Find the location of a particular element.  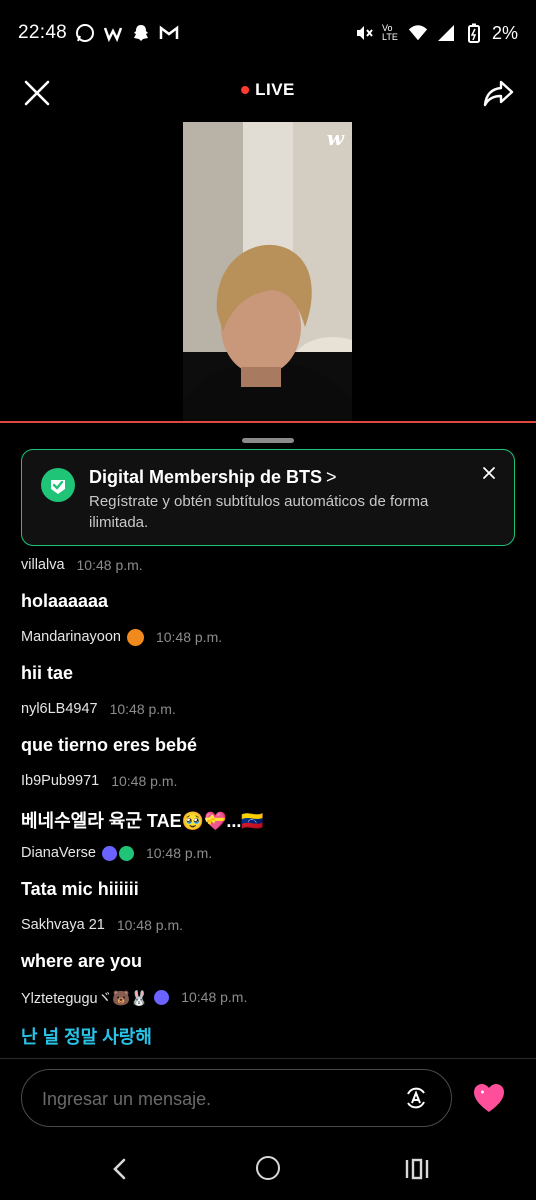

message-input-placeholder: Ingresar un mensaje. is located at coordinates (127, 1099).